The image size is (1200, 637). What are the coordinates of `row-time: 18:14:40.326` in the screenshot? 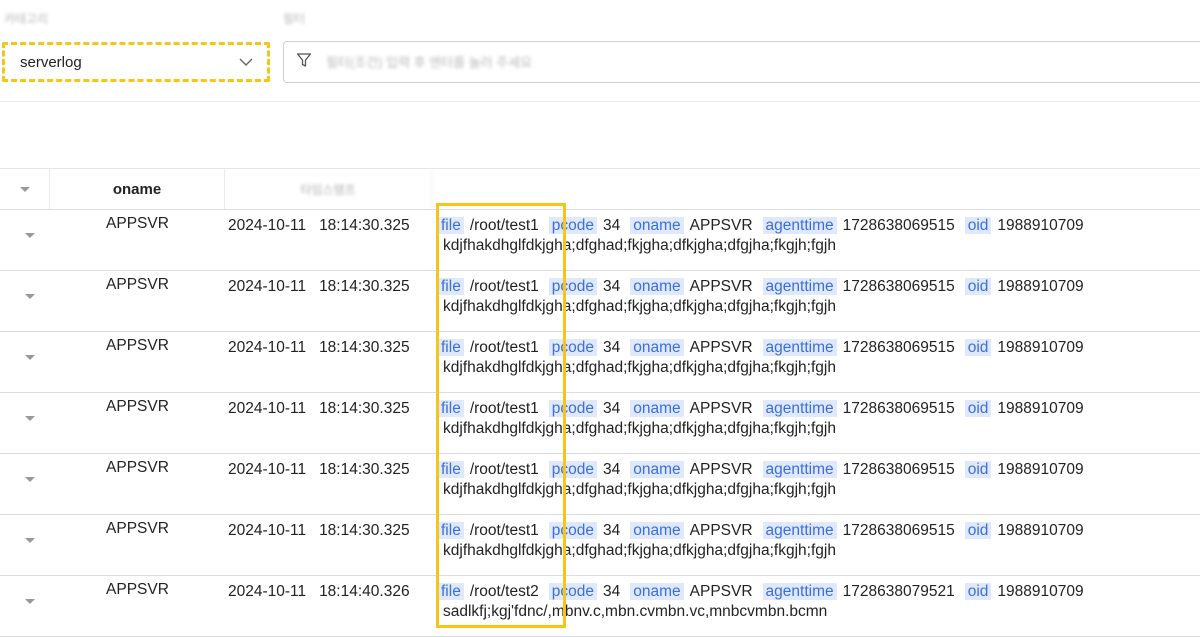 It's located at (364, 591).